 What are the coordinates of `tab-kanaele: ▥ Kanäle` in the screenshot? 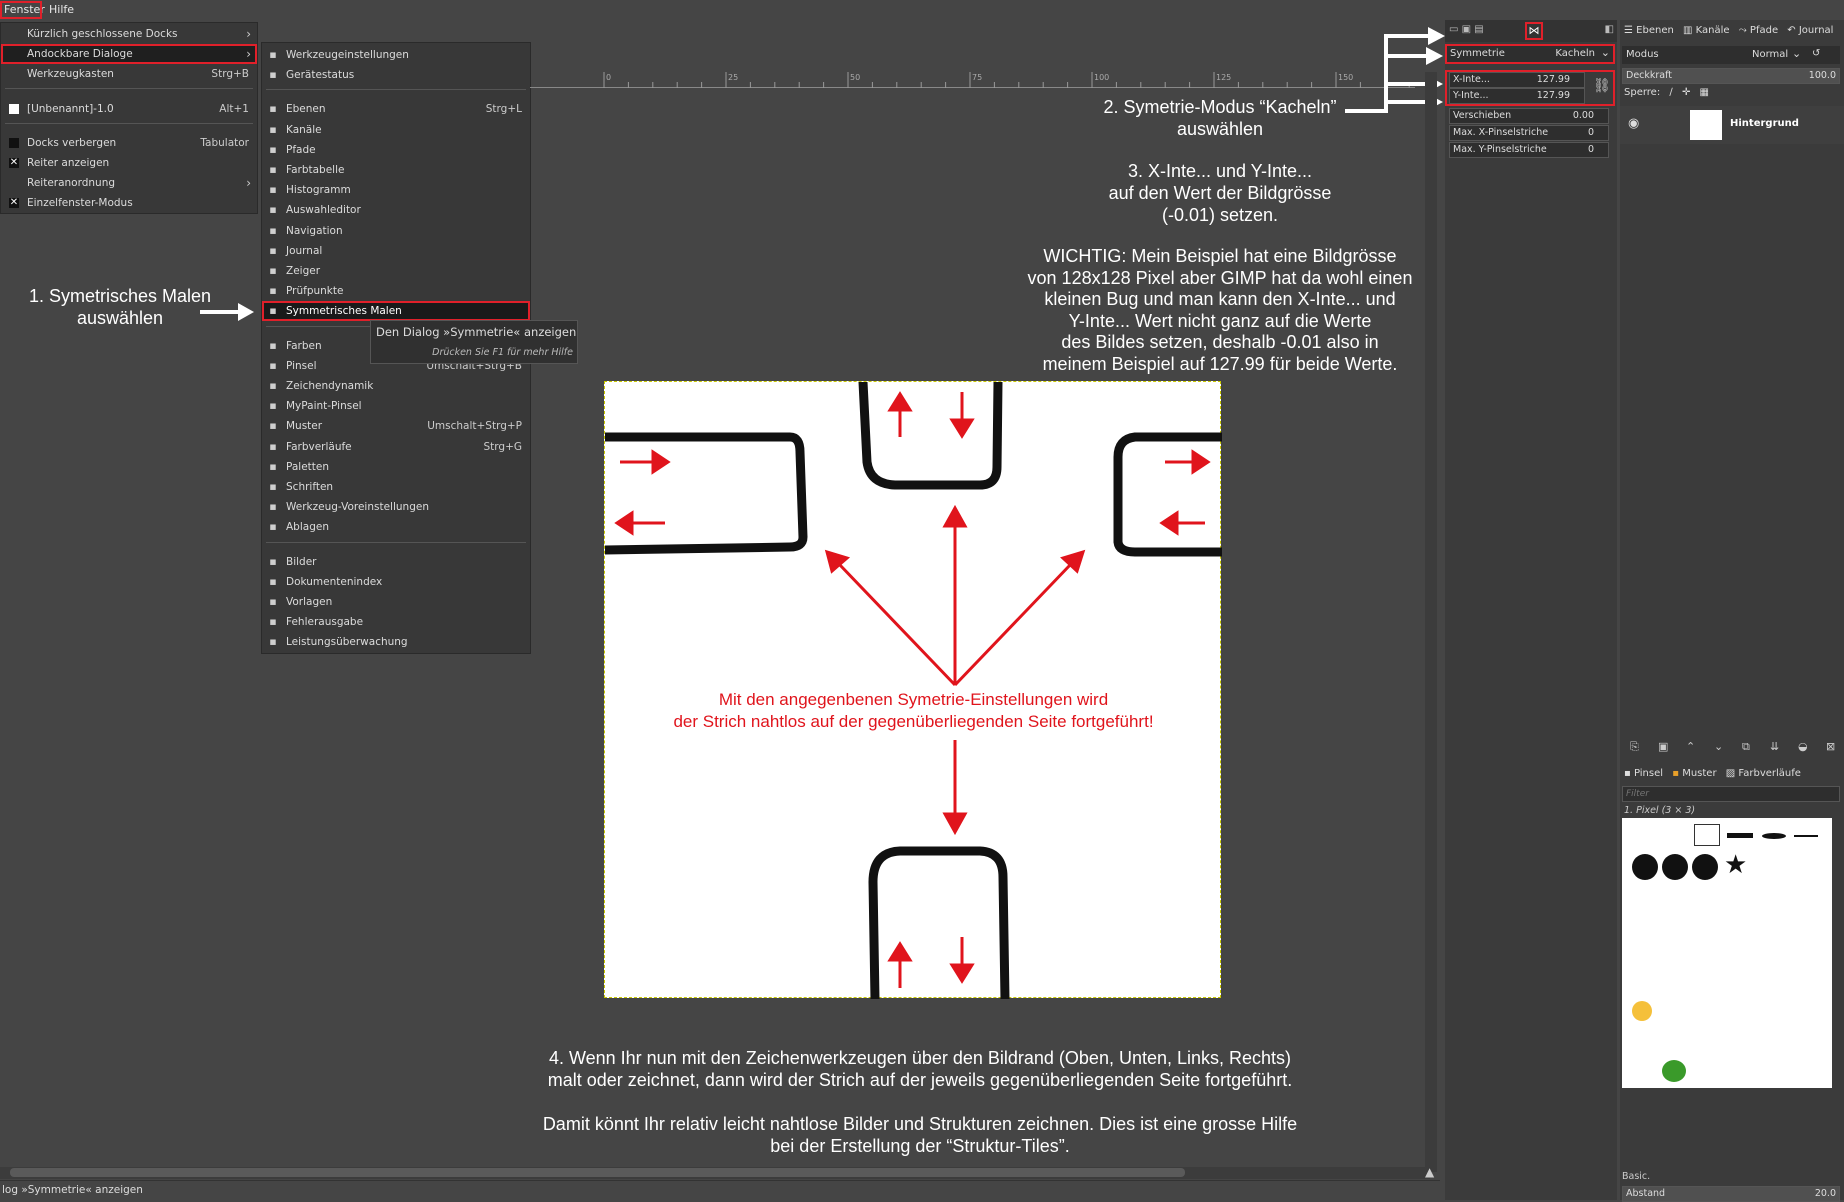 It's located at (1706, 30).